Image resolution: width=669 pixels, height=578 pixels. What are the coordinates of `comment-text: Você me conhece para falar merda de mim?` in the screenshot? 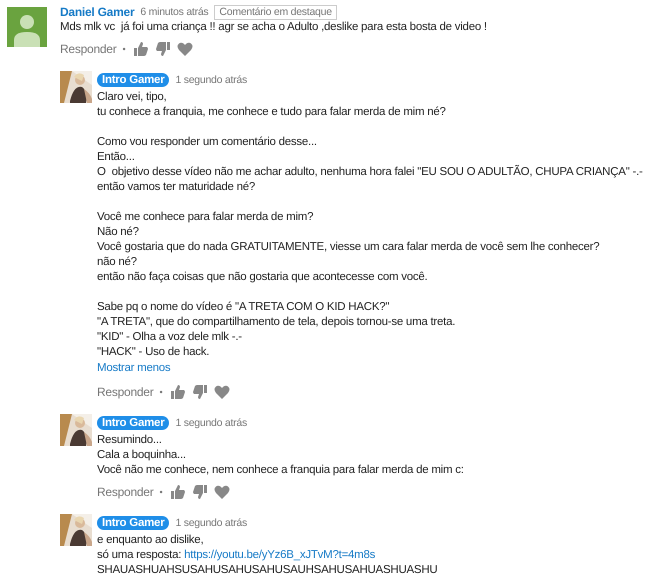 It's located at (205, 217).